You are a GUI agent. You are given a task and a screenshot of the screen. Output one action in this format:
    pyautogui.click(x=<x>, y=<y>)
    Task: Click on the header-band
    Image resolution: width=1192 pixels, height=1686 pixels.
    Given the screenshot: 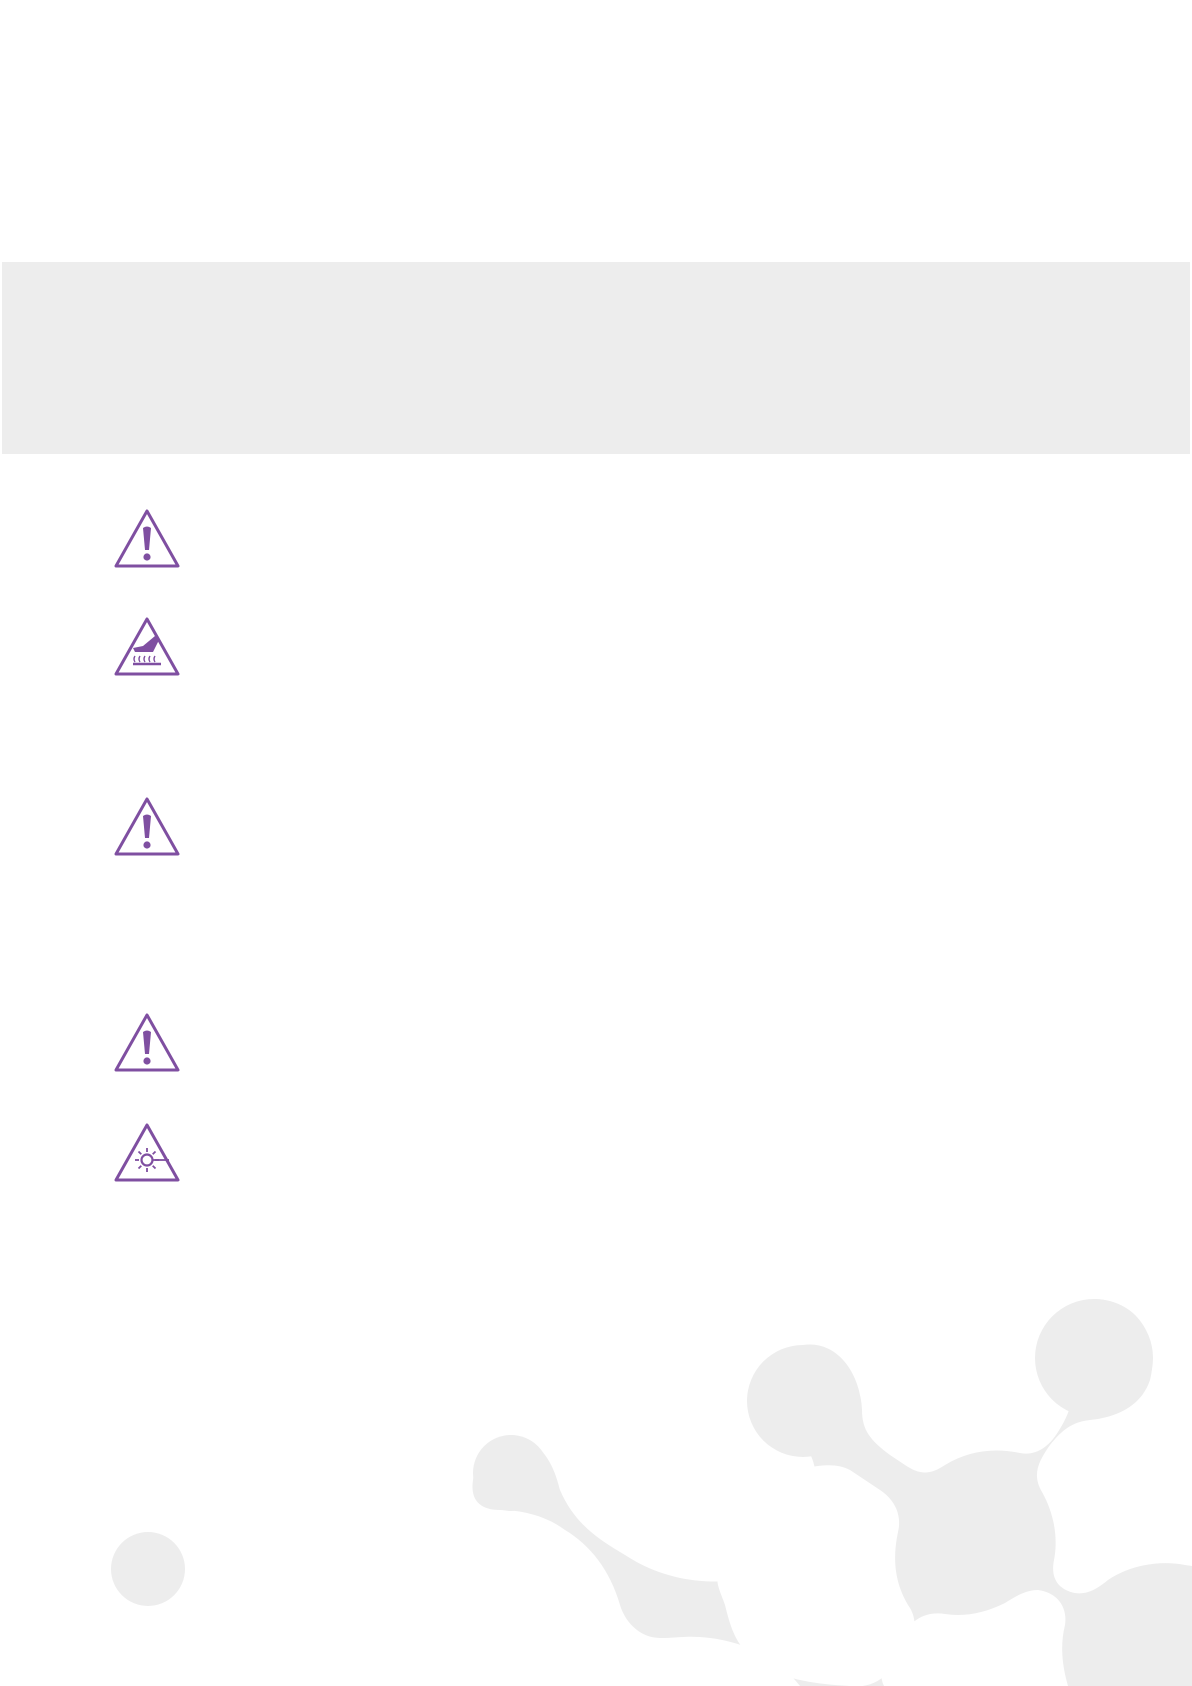 What is the action you would take?
    pyautogui.click(x=596, y=358)
    